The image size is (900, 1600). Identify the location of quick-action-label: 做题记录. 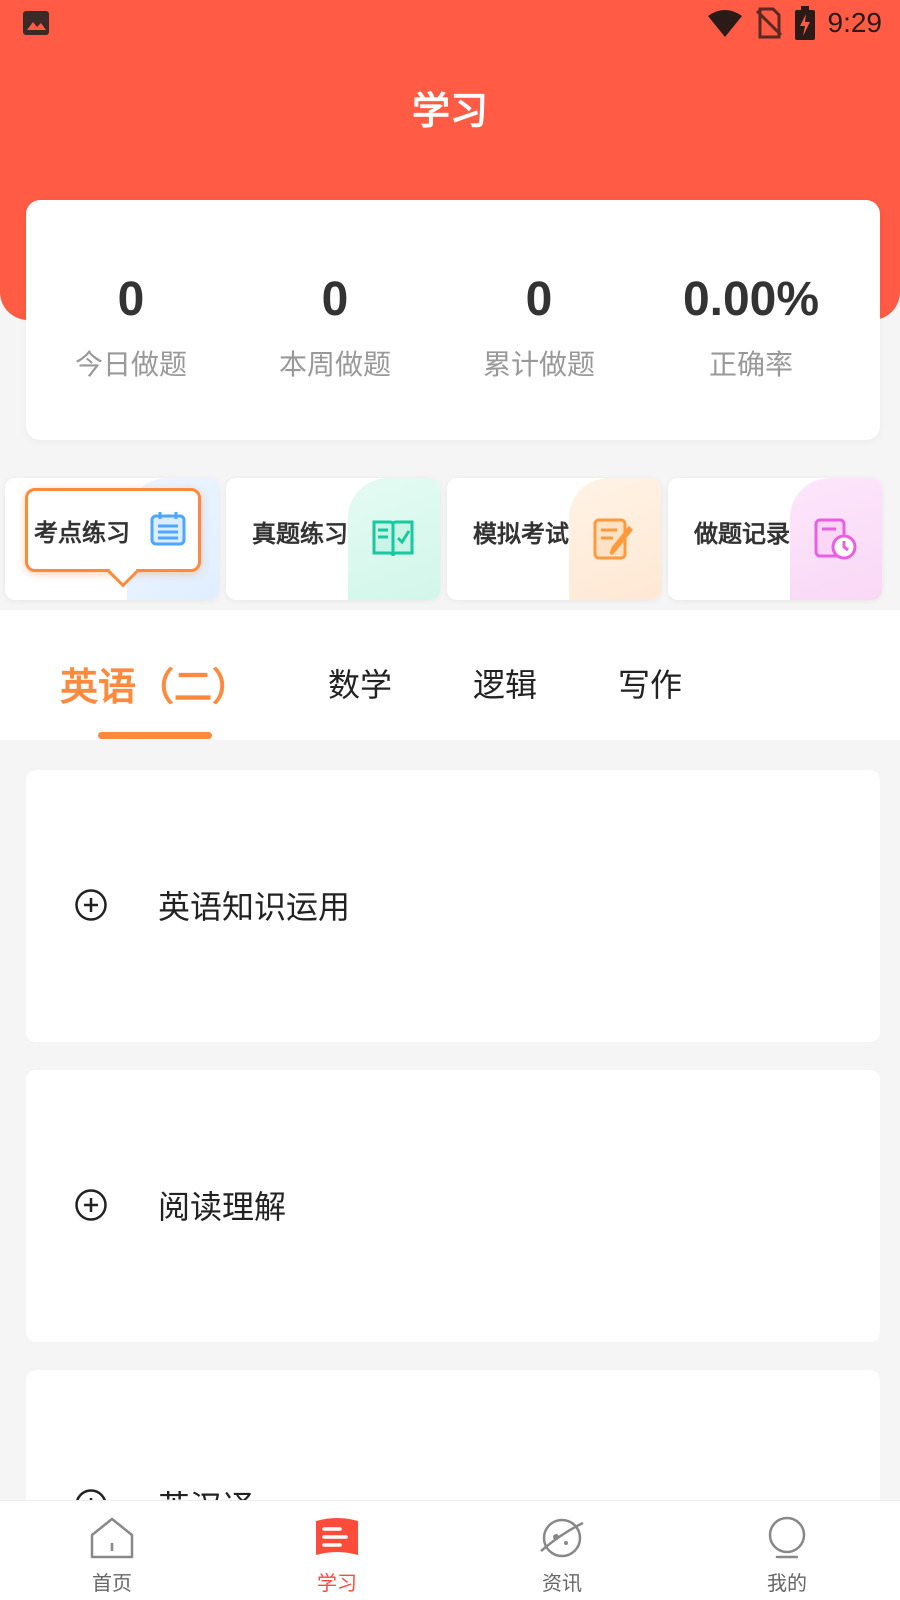
(742, 534).